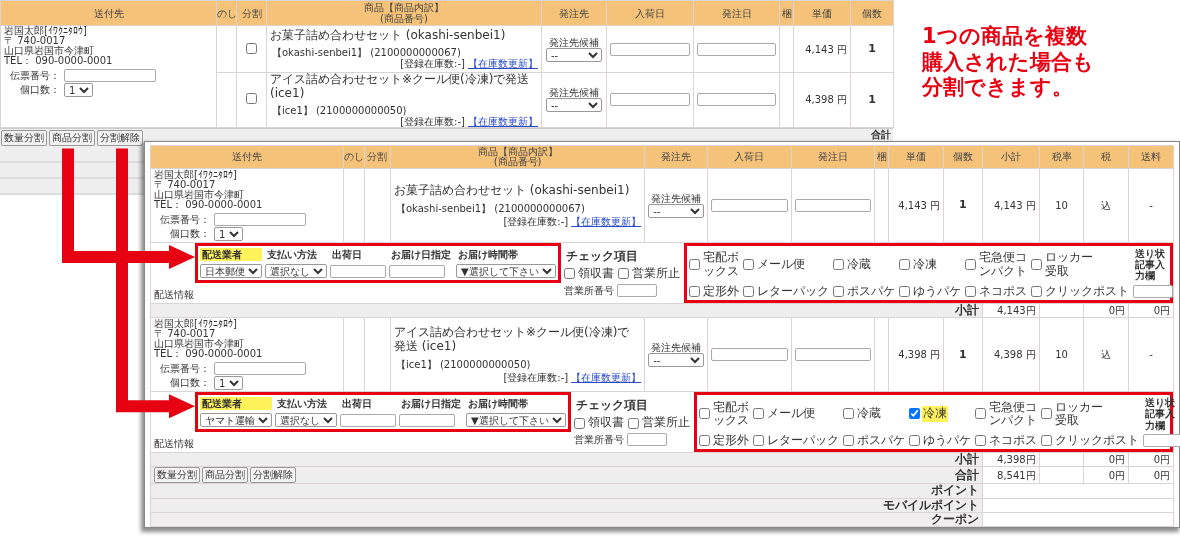  What do you see at coordinates (231, 271) in the screenshot?
I see `shipping-dropdown: 日本郵便` at bounding box center [231, 271].